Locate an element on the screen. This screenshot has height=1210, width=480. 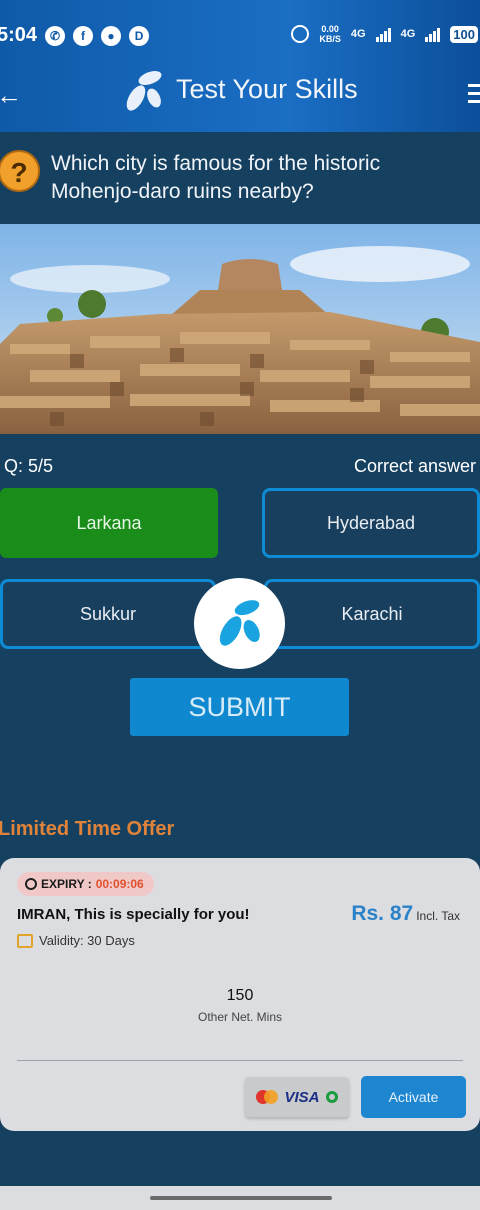
submit-button: SUBMIT is located at coordinates (239, 707).